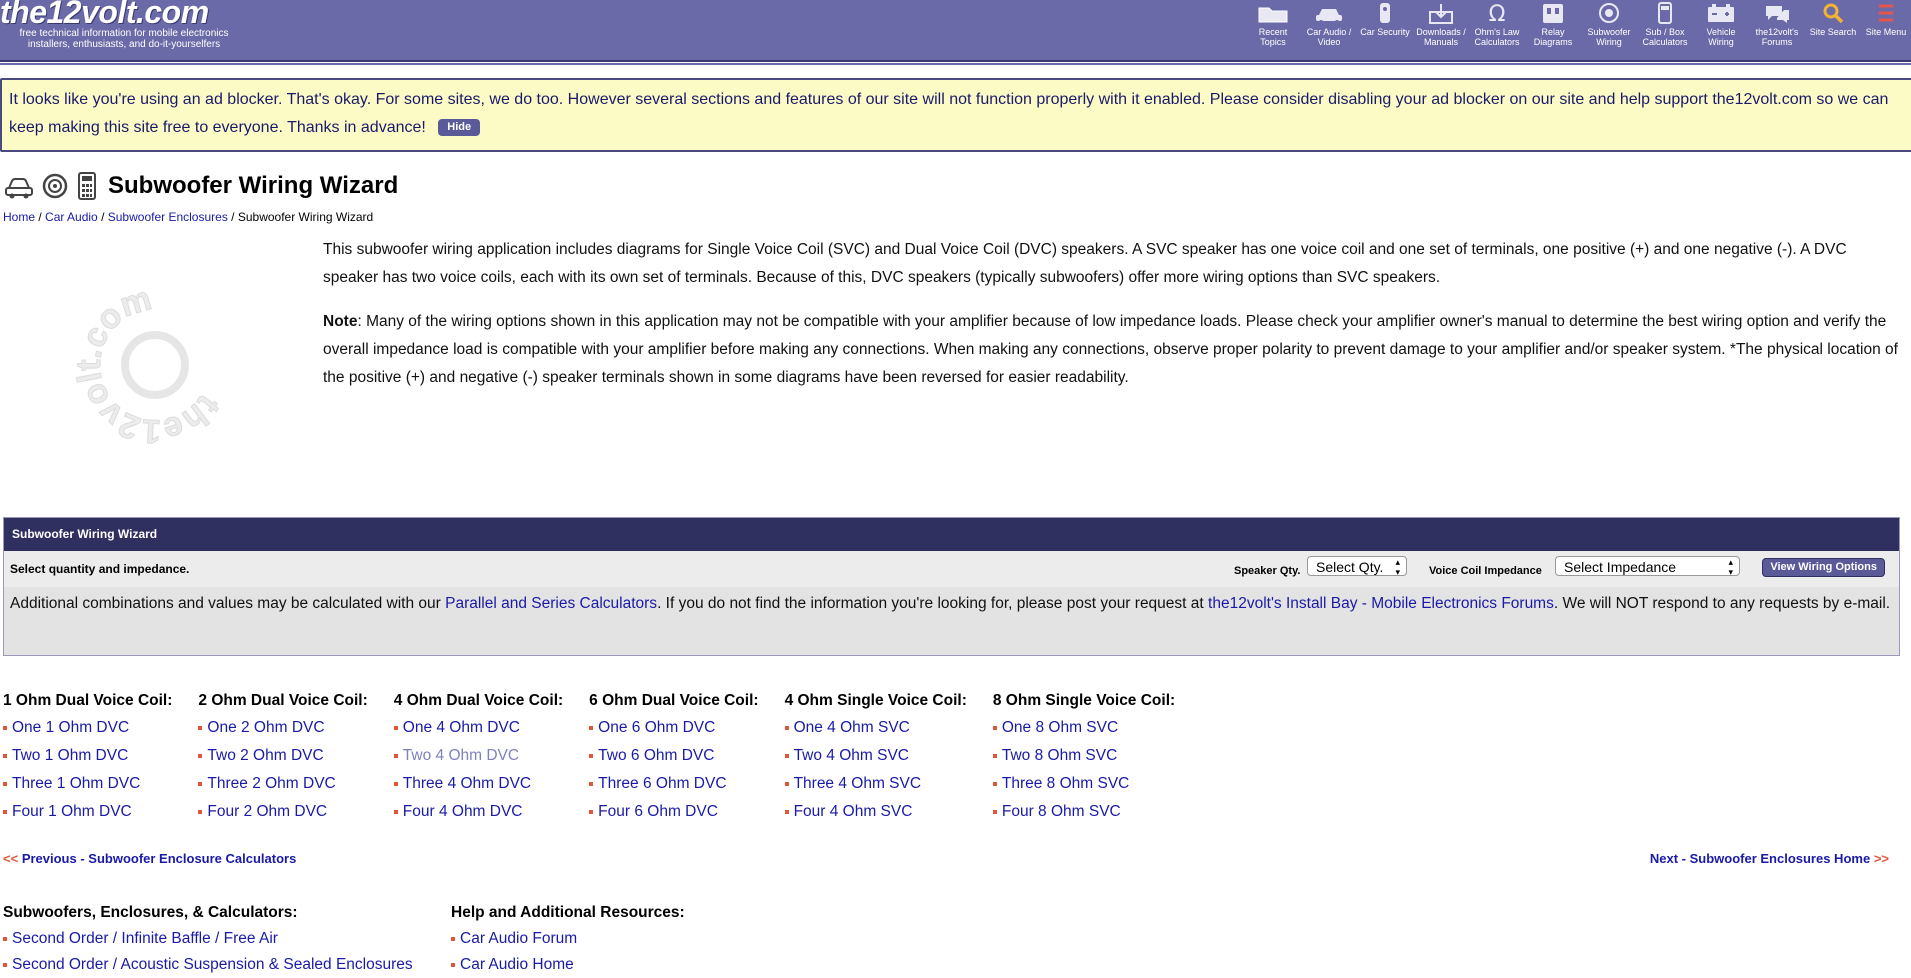 The image size is (1911, 978). What do you see at coordinates (851, 755) in the screenshot?
I see `wiring-option-link: Two 4 Ohm SVC` at bounding box center [851, 755].